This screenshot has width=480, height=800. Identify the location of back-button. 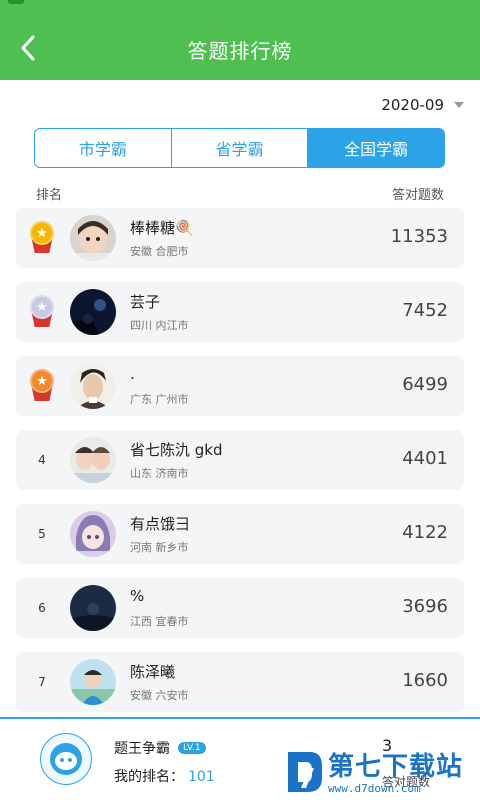
(28, 48).